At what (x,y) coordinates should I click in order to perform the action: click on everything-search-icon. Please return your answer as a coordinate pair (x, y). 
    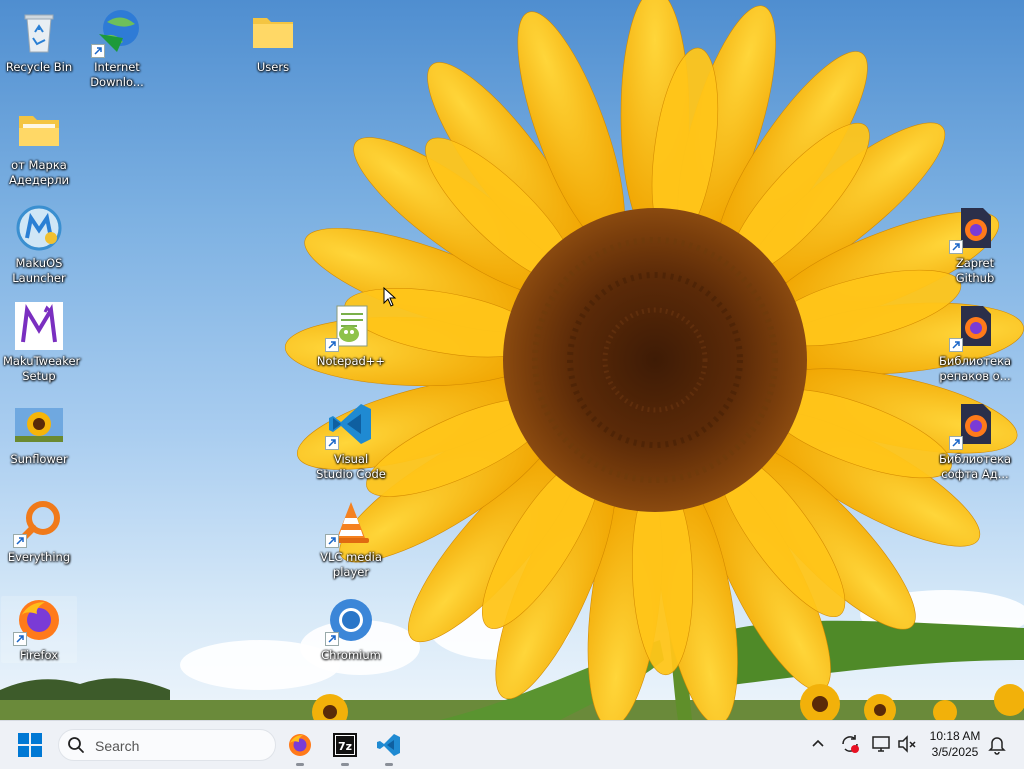
    Looking at the image, I should click on (38, 523).